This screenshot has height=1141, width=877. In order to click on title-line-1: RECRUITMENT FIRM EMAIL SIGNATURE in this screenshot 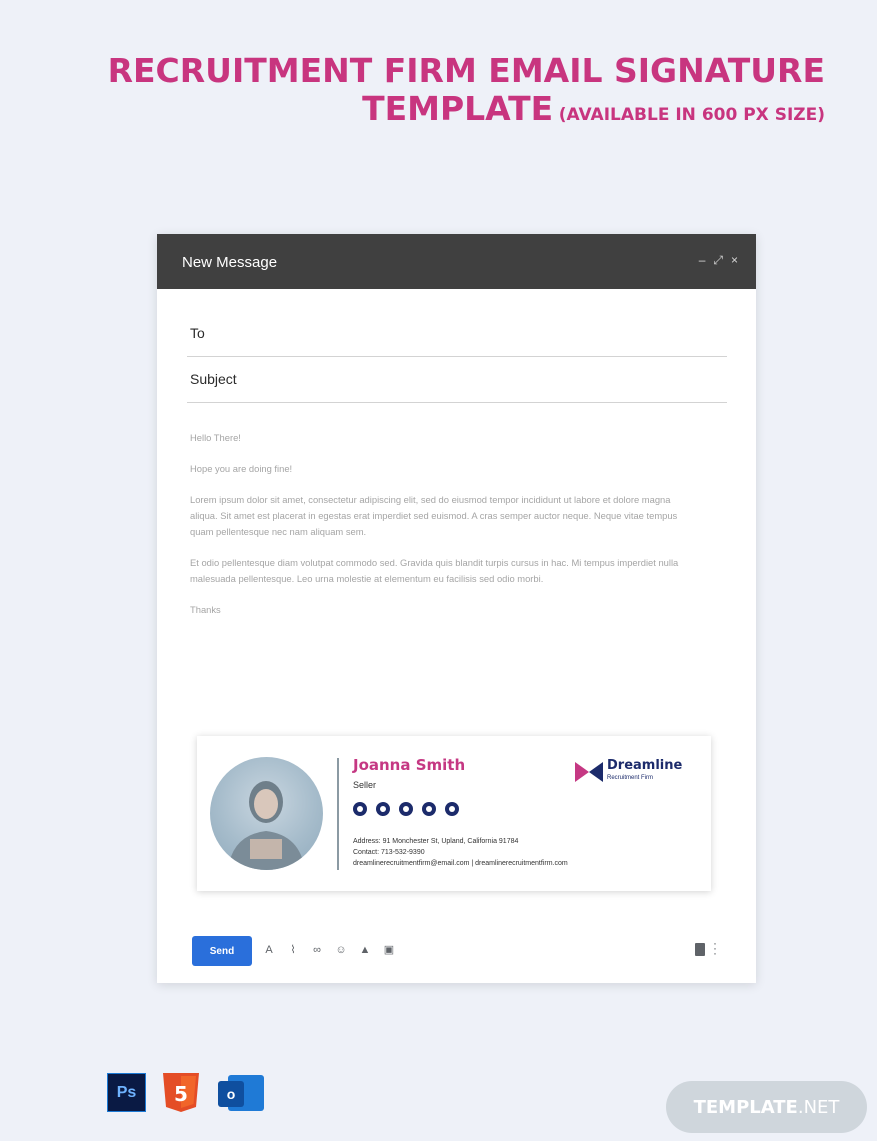, I will do `click(466, 70)`.